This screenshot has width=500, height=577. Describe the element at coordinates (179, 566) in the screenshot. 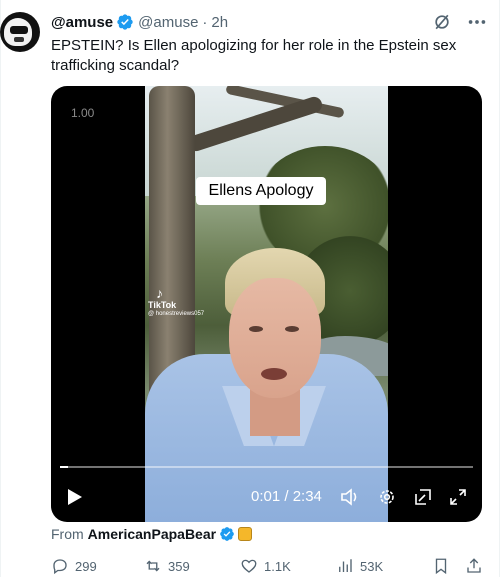

I see `repost-count: 359` at that location.